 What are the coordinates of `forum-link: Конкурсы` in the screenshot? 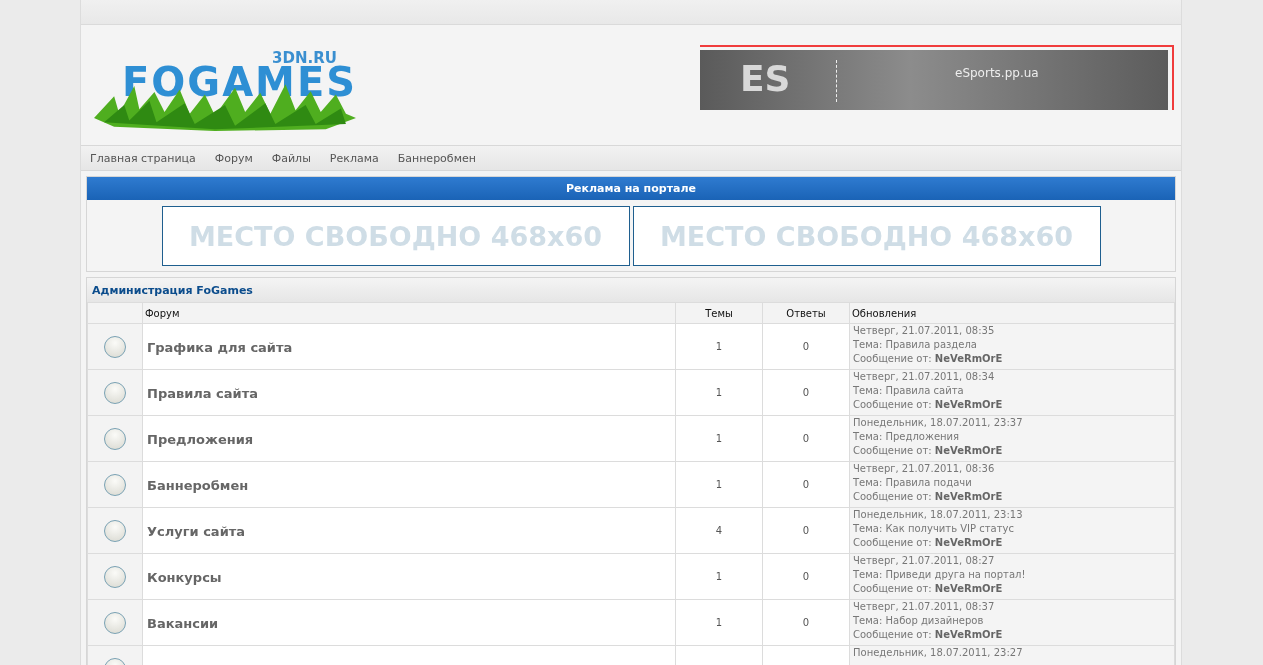 It's located at (182, 577).